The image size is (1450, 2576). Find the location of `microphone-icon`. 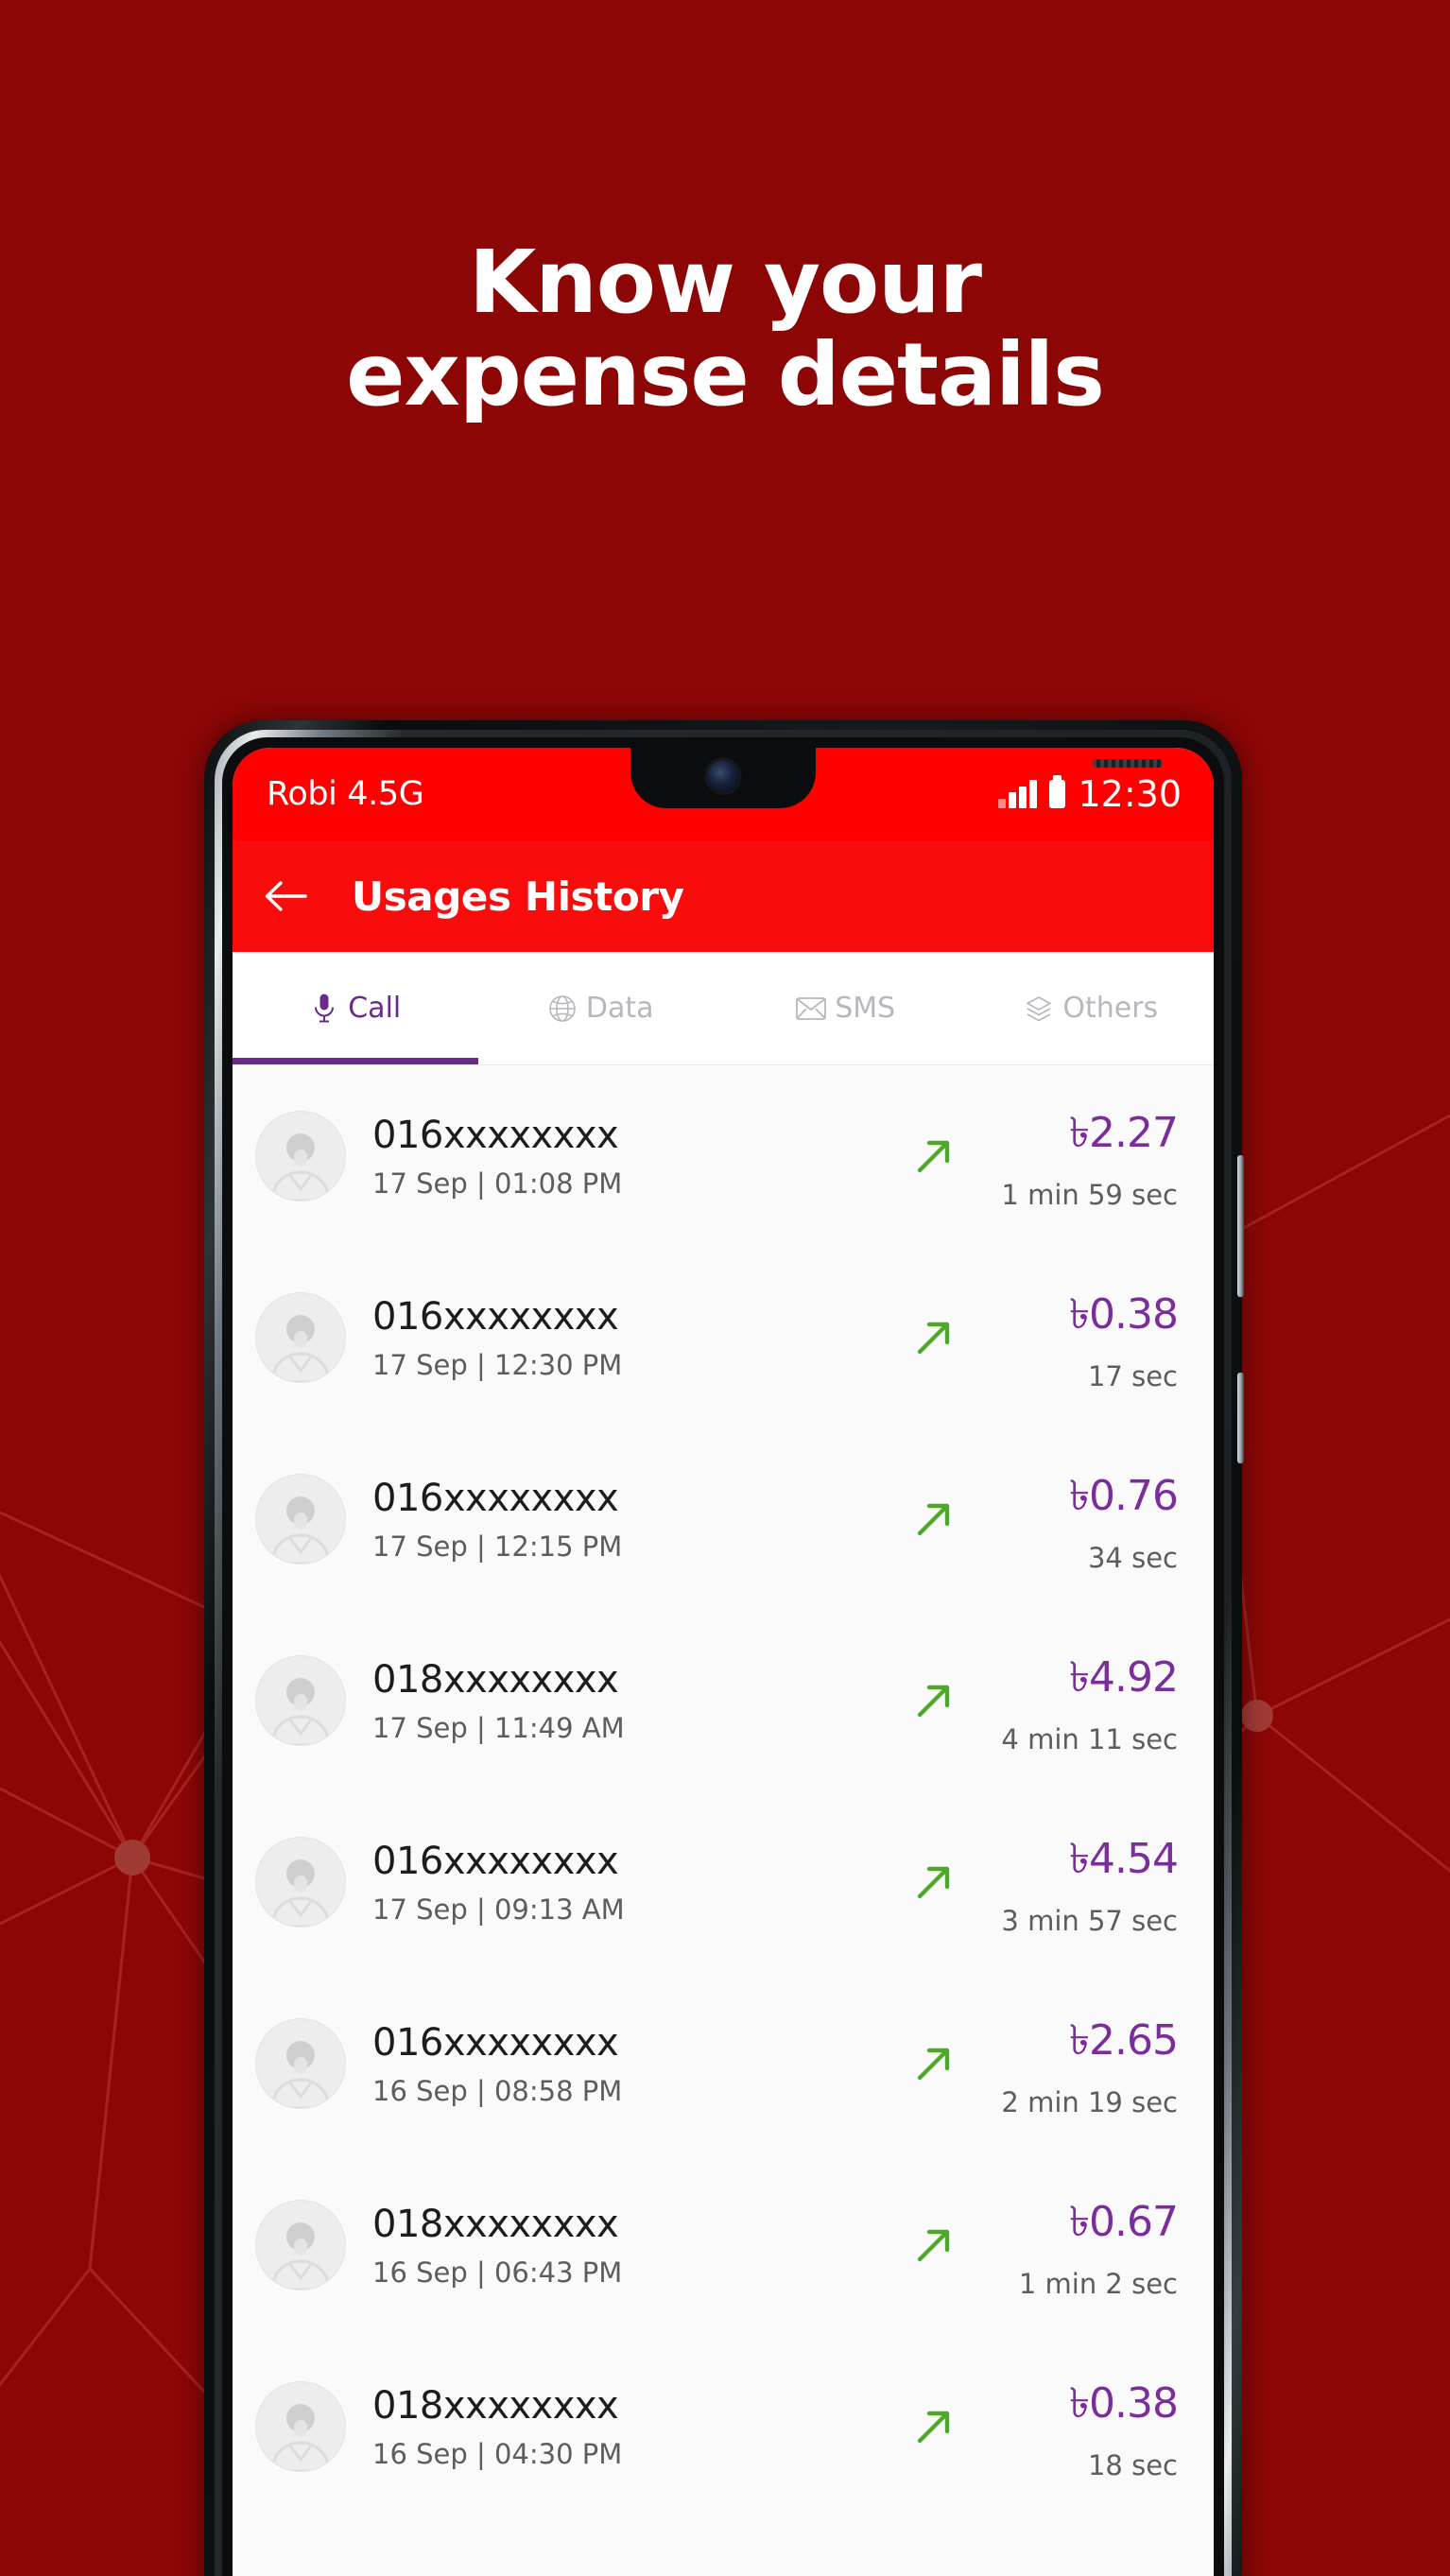

microphone-icon is located at coordinates (324, 1009).